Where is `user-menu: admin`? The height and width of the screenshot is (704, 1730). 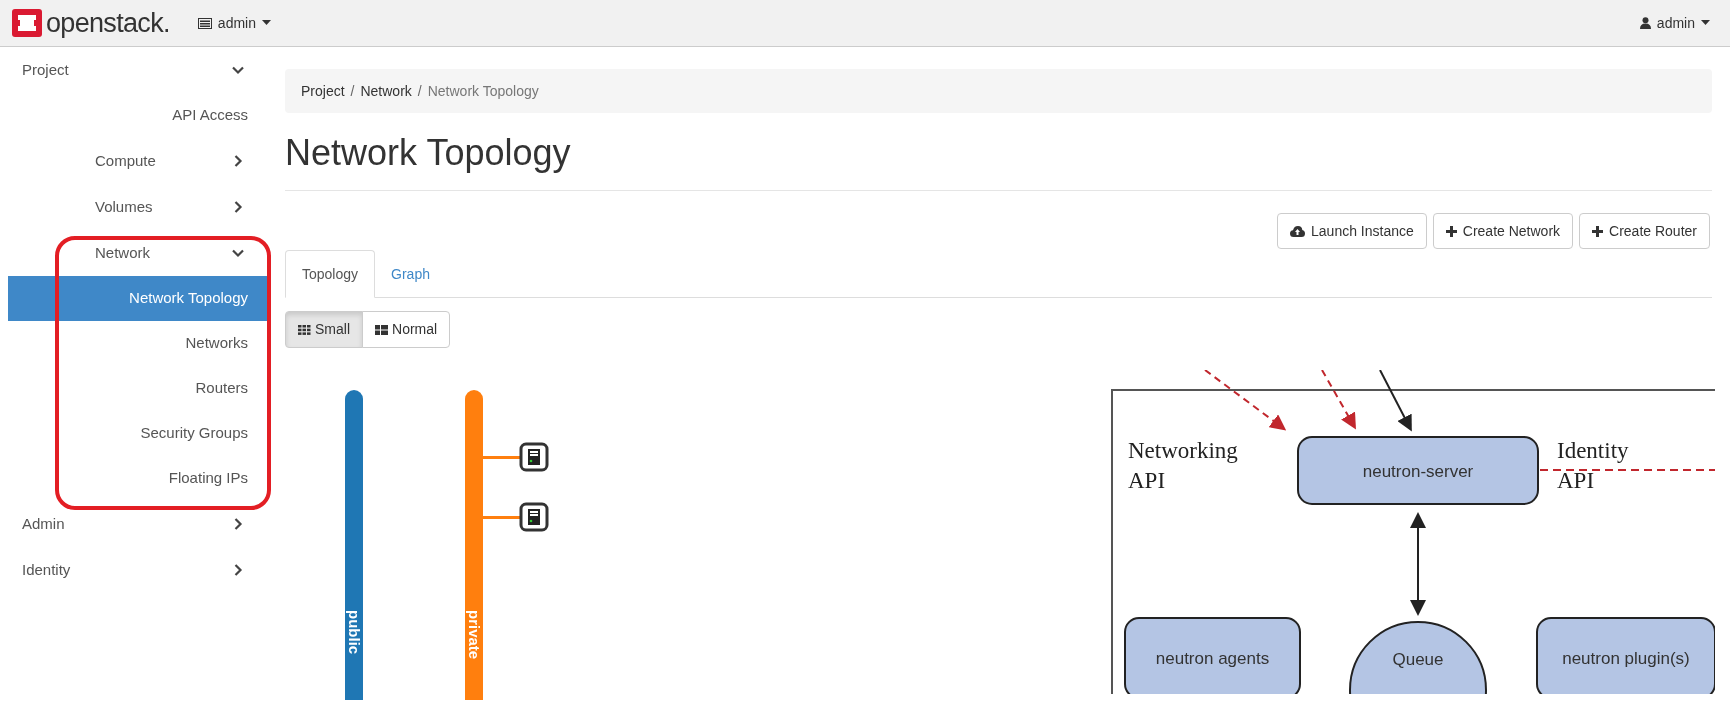 user-menu: admin is located at coordinates (1674, 23).